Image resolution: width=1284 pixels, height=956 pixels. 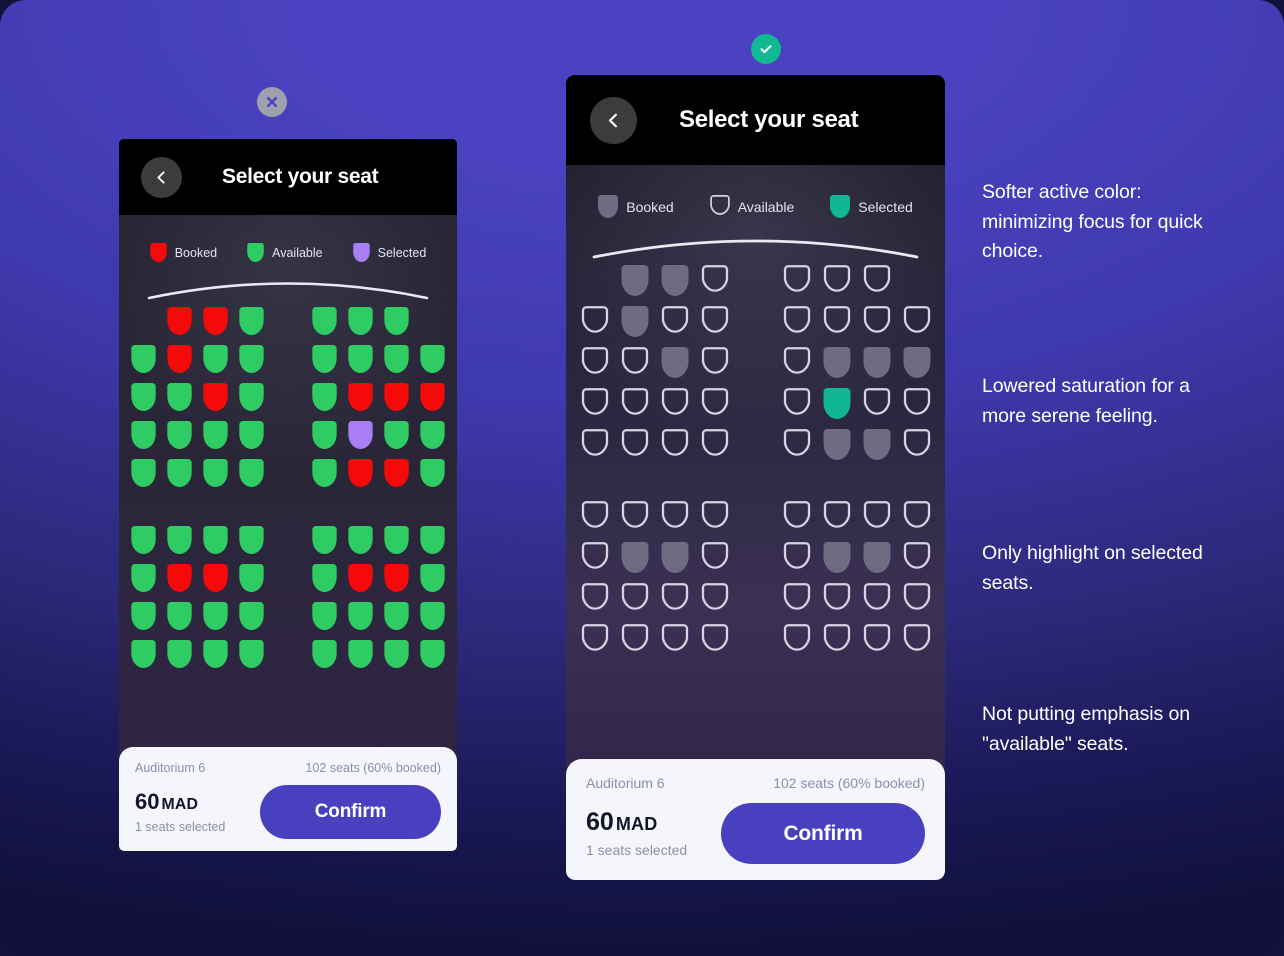 I want to click on seat-grid-left, so click(x=288, y=487).